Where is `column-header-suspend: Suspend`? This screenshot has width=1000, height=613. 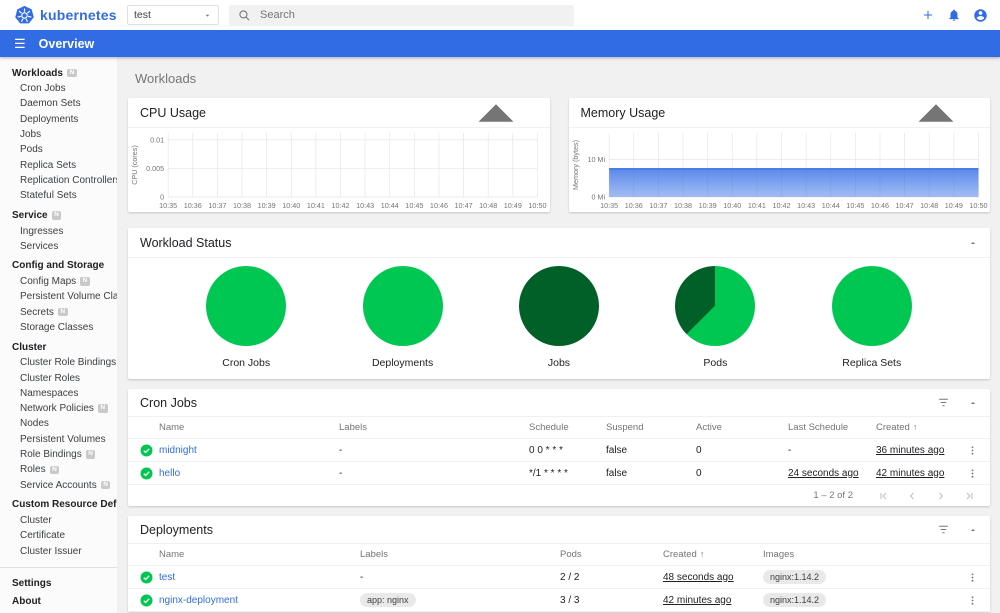 column-header-suspend: Suspend is located at coordinates (651, 427).